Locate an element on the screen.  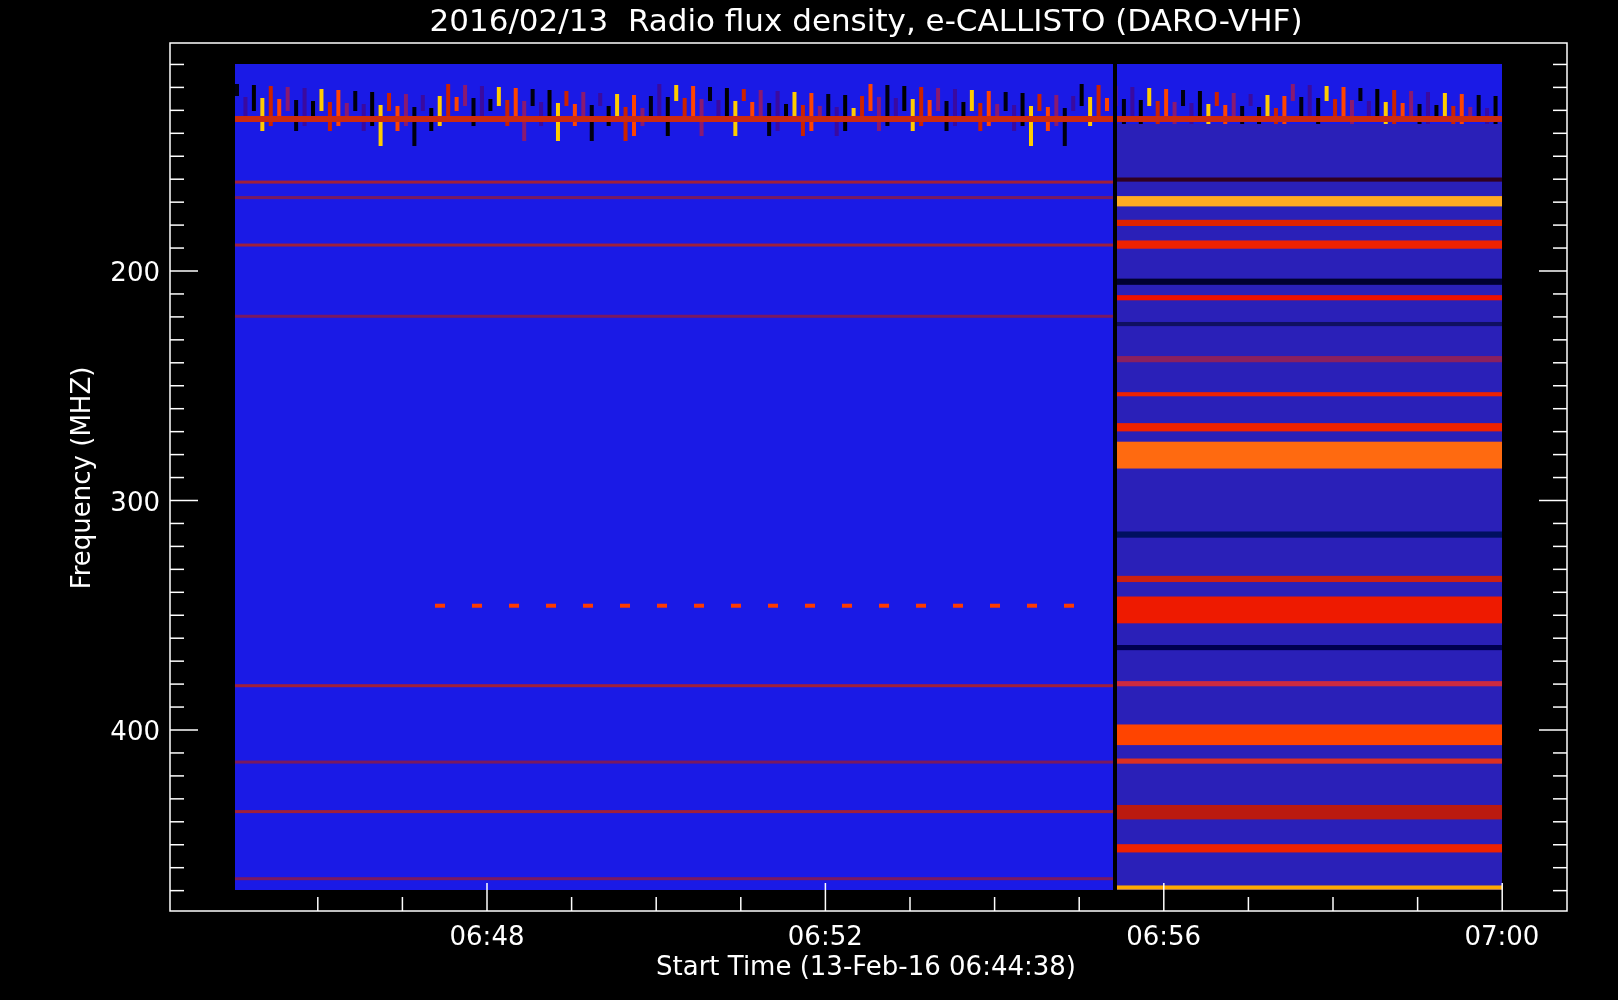
y-tick-label: 400 is located at coordinates (135, 731).